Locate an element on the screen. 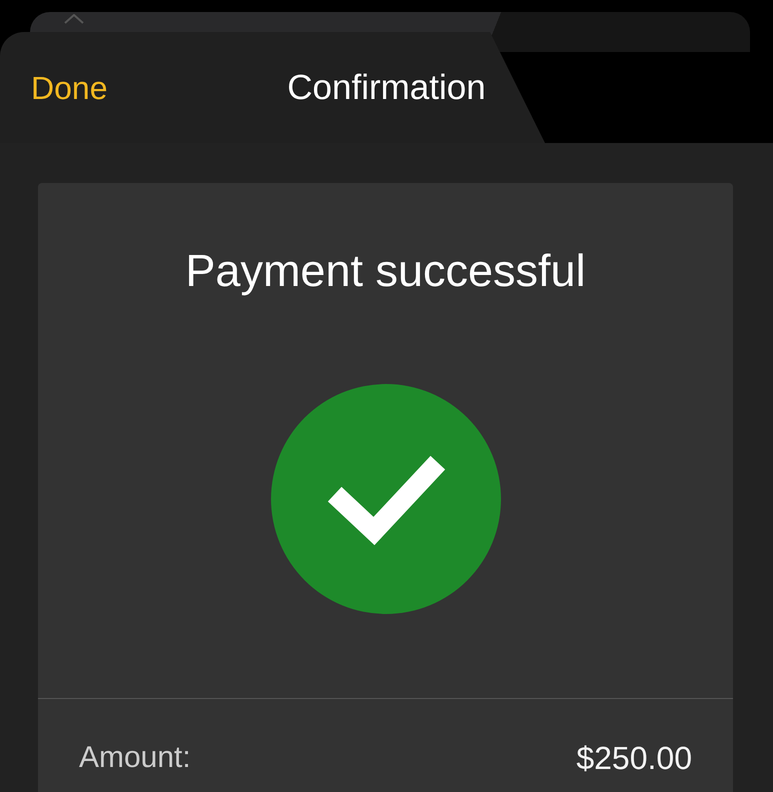 The image size is (773, 792). screen-title: Confirmation is located at coordinates (386, 88).